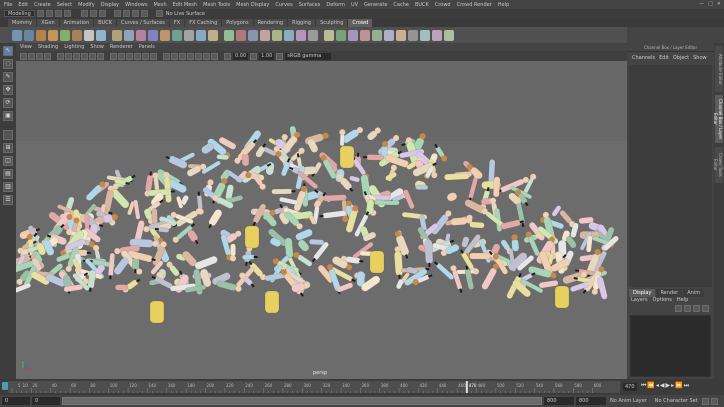 This screenshot has width=724, height=407. I want to click on layer-menu-help: Help, so click(682, 300).